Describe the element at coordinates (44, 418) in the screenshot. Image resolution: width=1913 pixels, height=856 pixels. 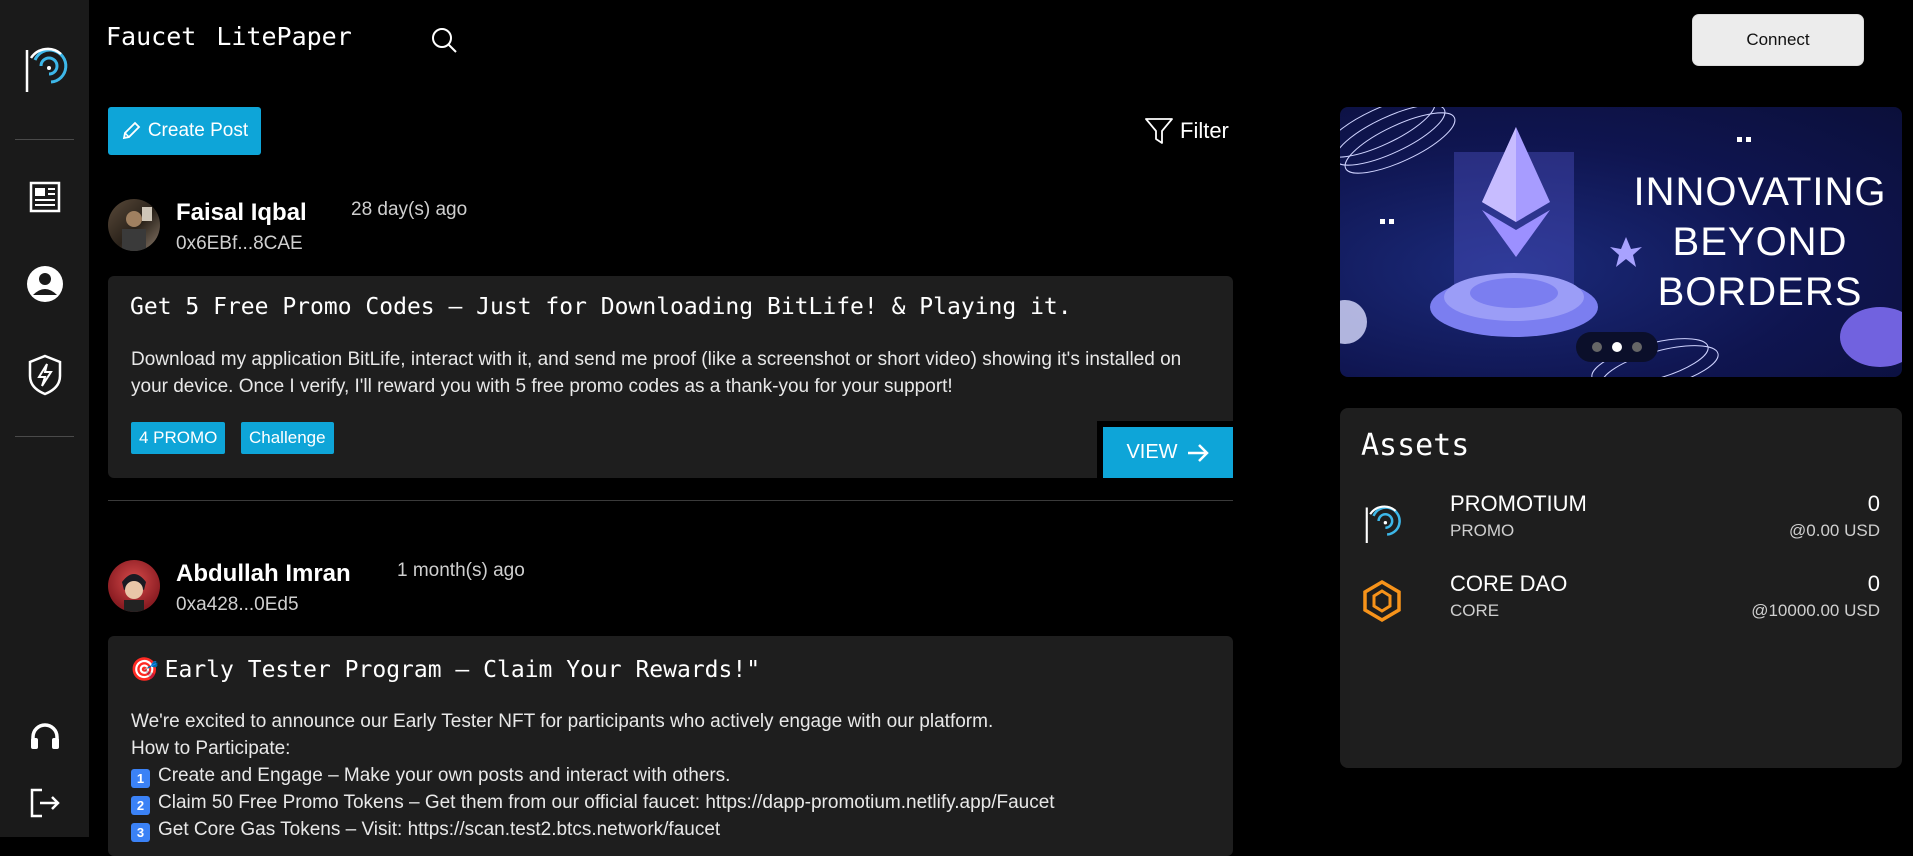
I see `sidebar` at that location.